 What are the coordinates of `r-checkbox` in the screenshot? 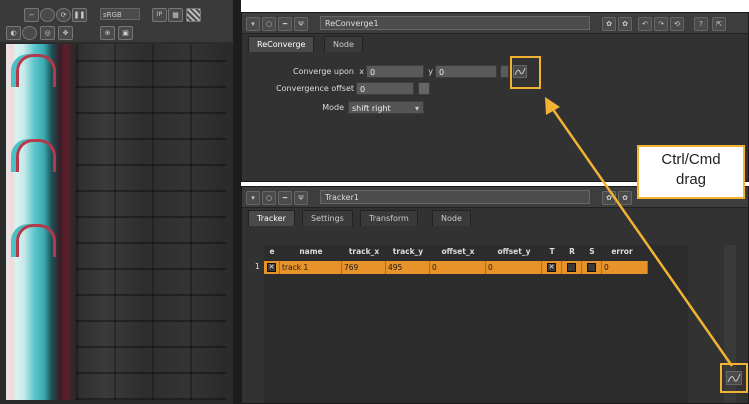 It's located at (571, 267).